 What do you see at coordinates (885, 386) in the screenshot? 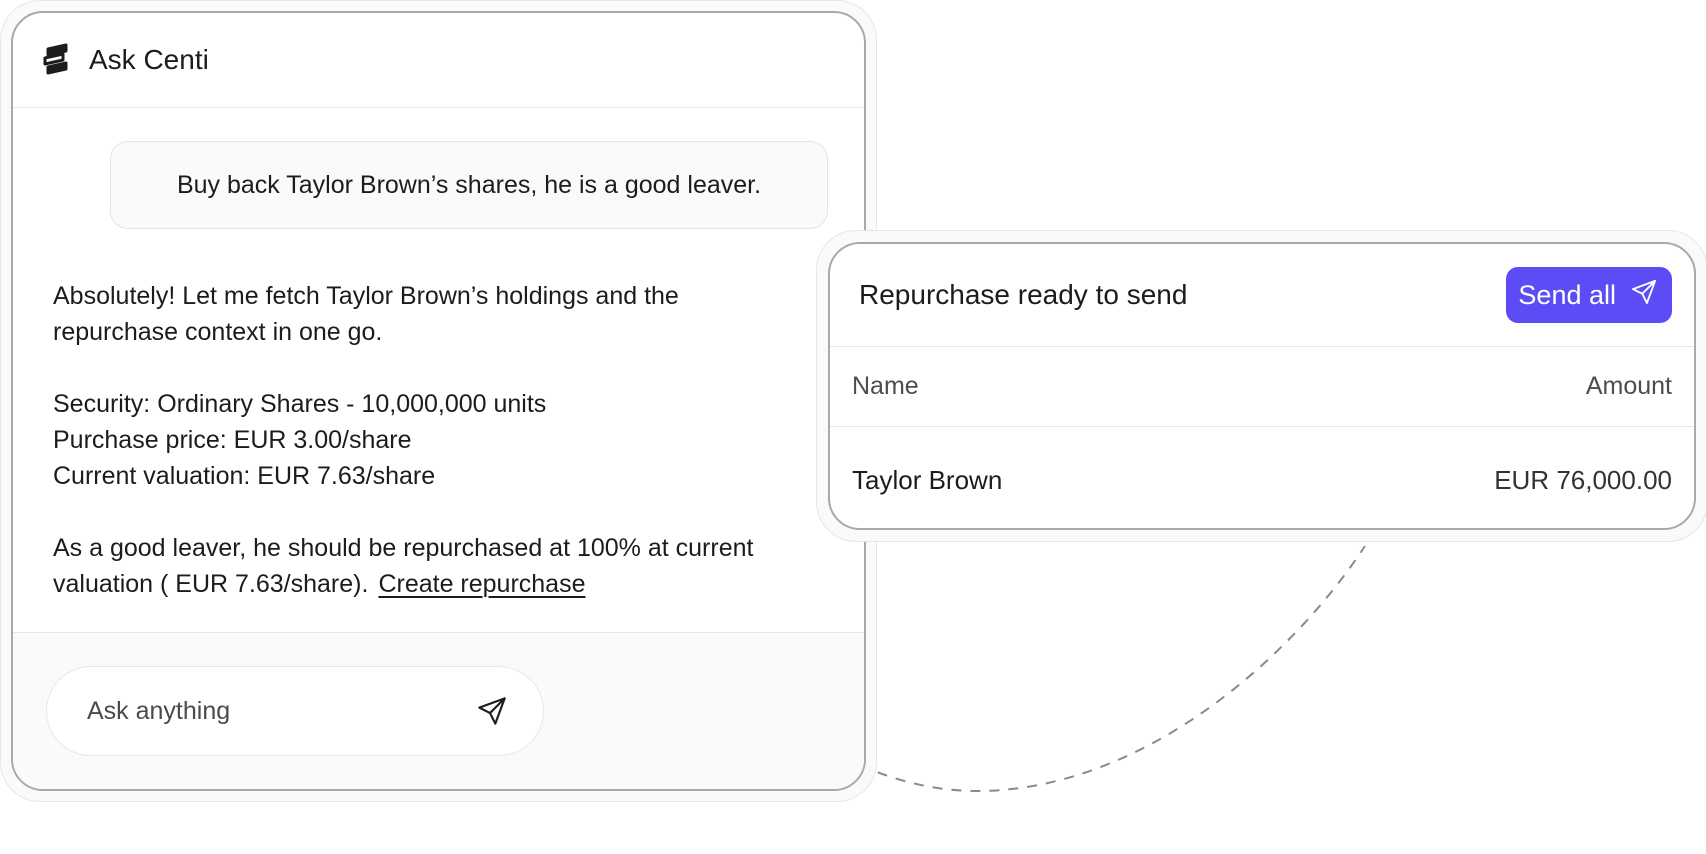
I see `column-header-name: Name` at bounding box center [885, 386].